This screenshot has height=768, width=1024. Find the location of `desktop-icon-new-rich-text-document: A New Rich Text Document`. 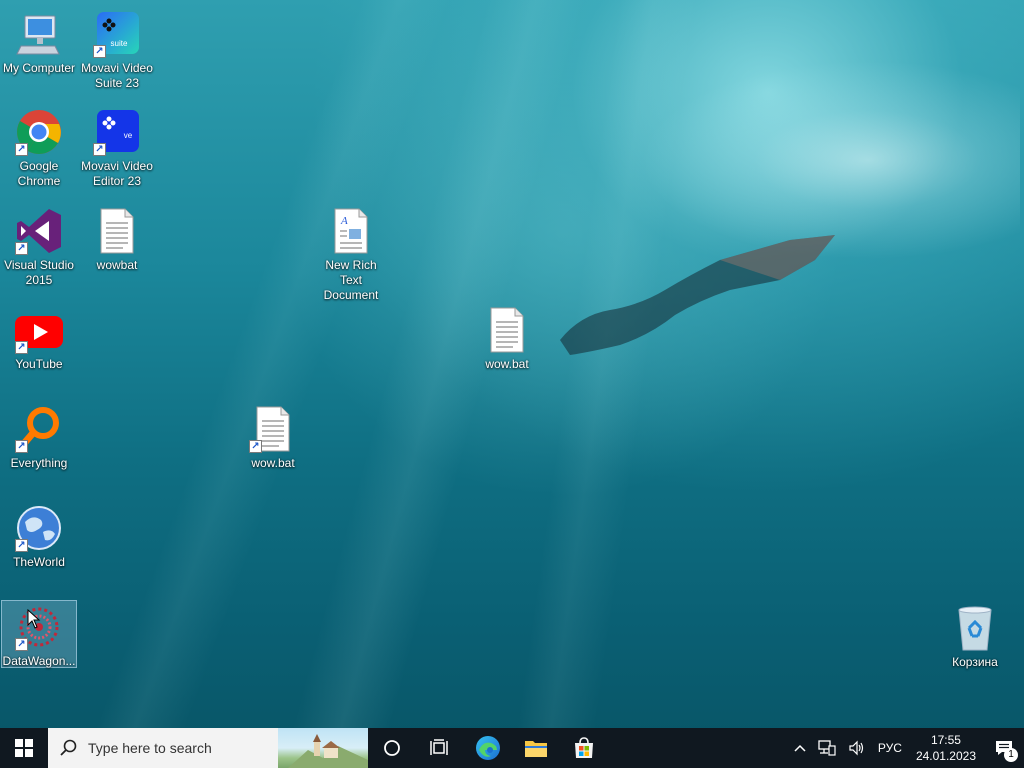

desktop-icon-new-rich-text-document: A New Rich Text Document is located at coordinates (351, 252).